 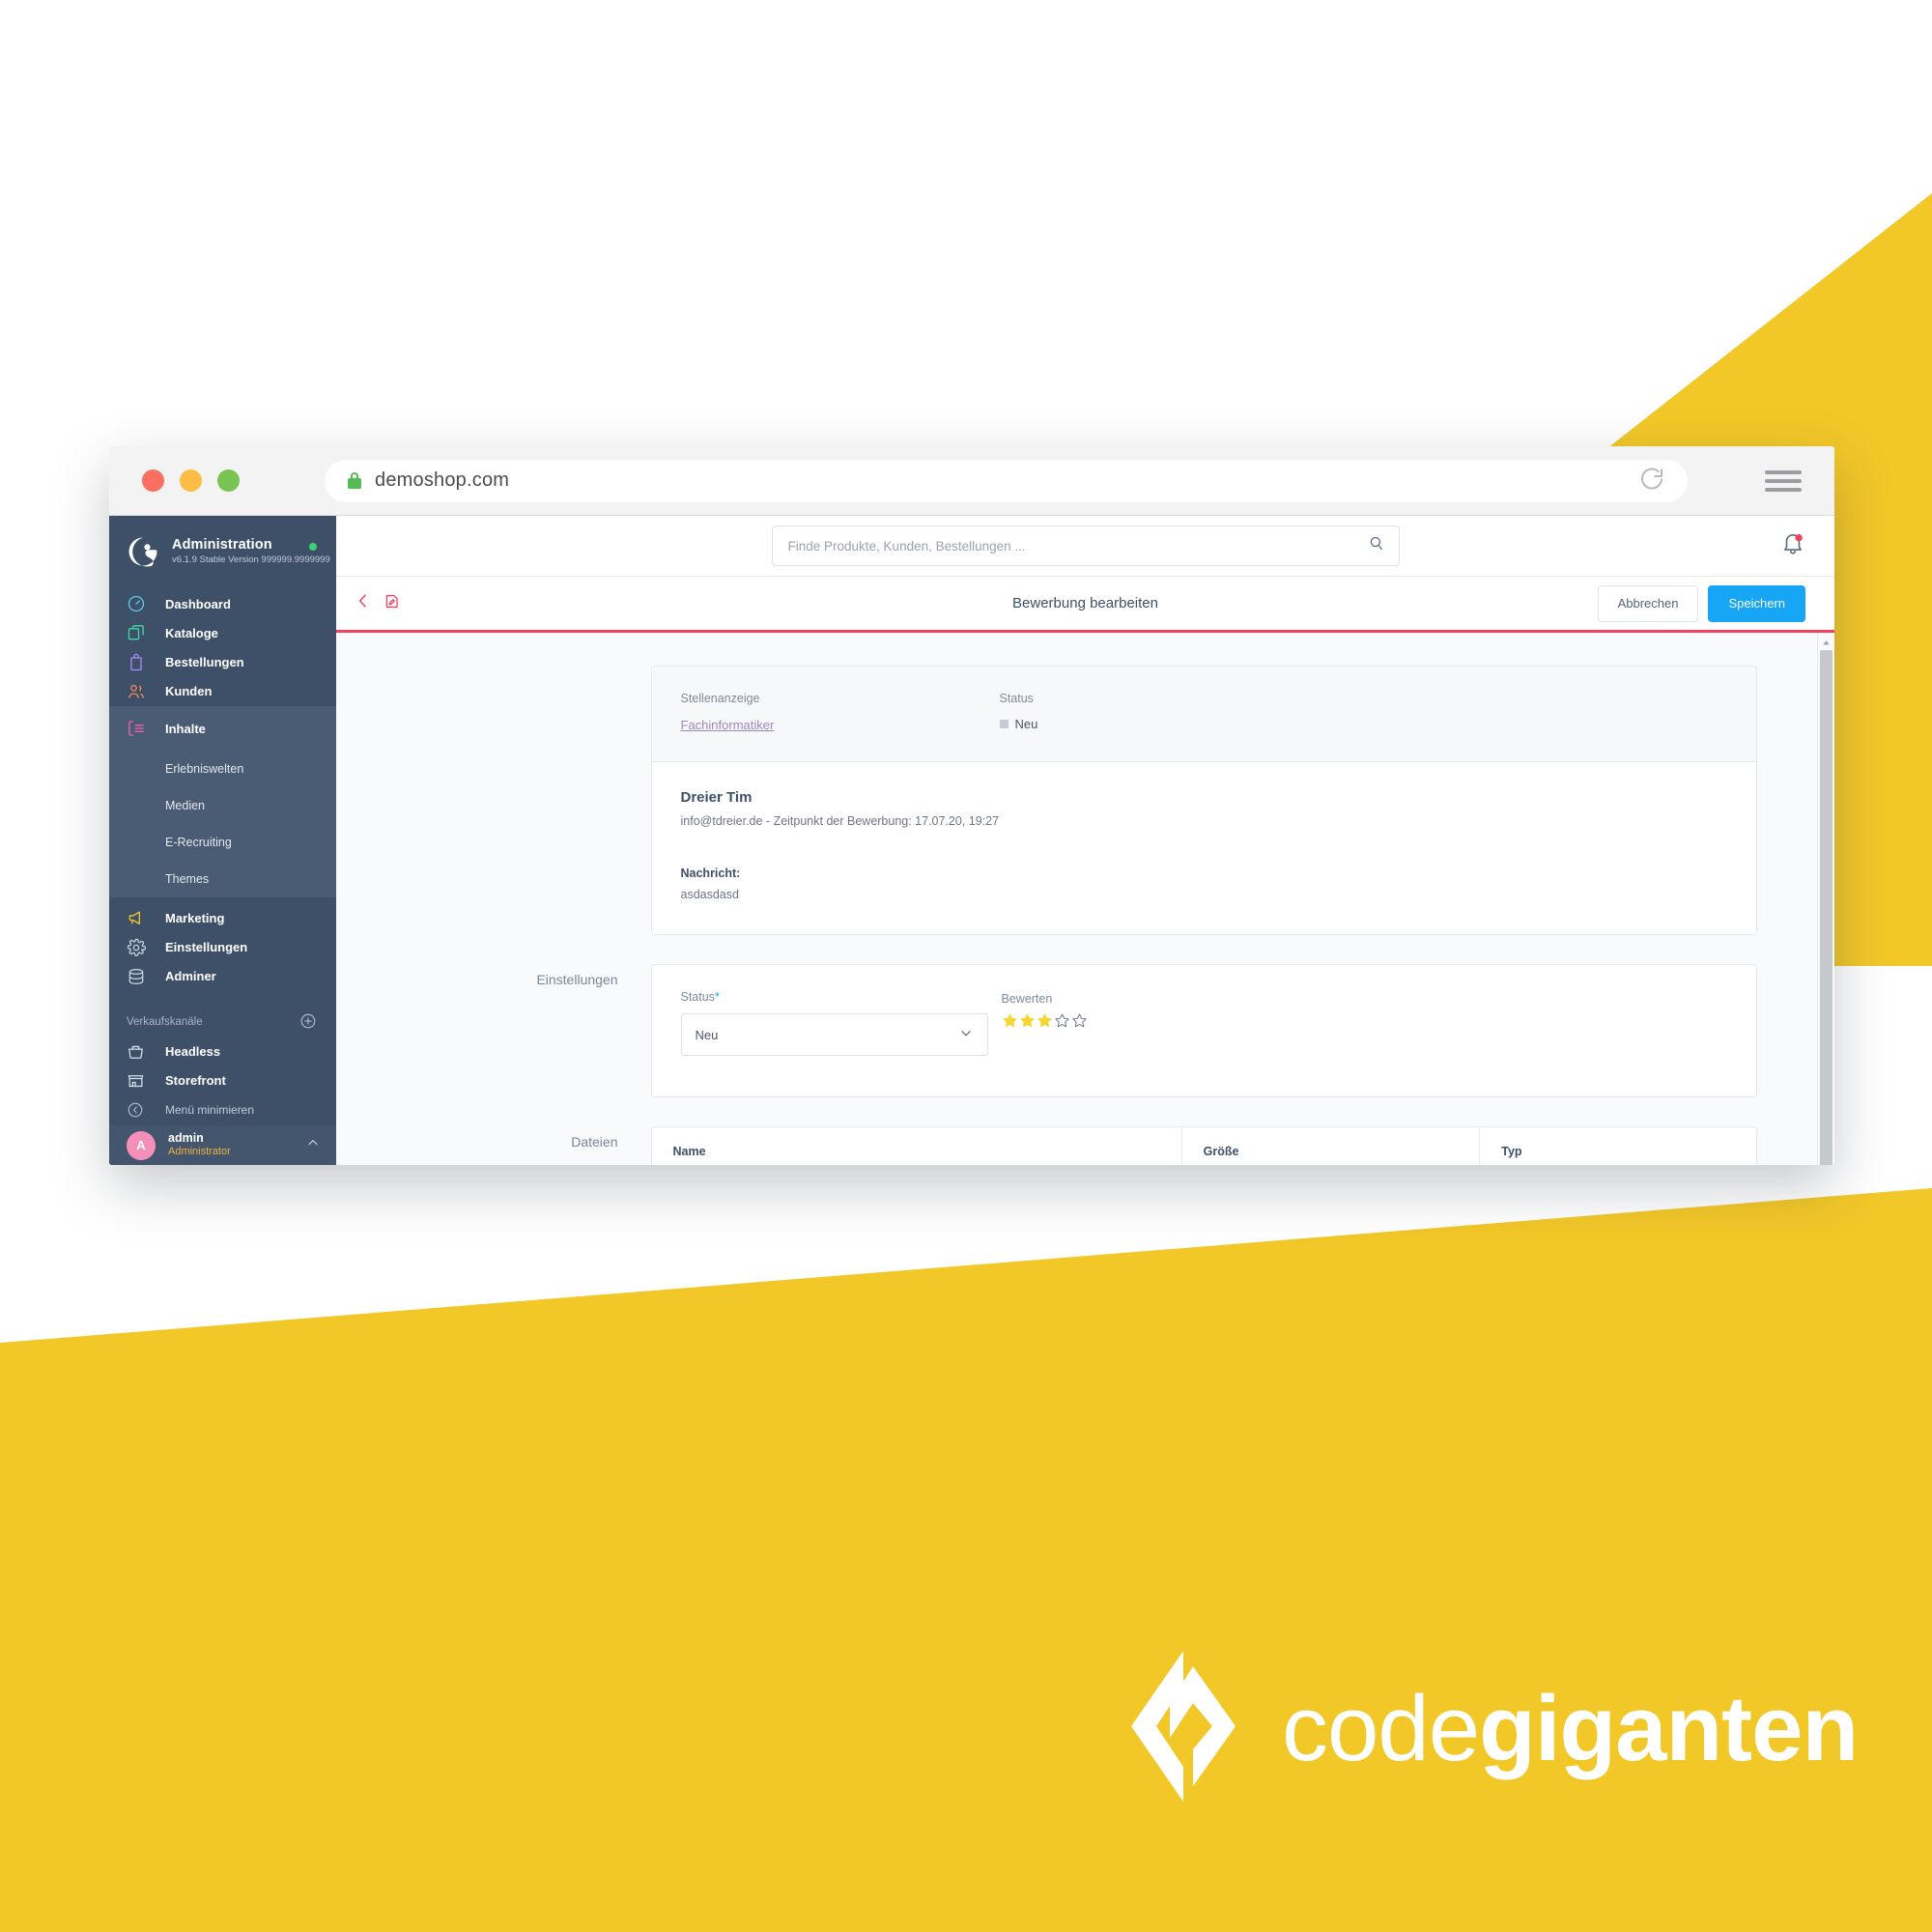 I want to click on sidebar-item-dashboard: Dashboard, so click(x=222, y=603).